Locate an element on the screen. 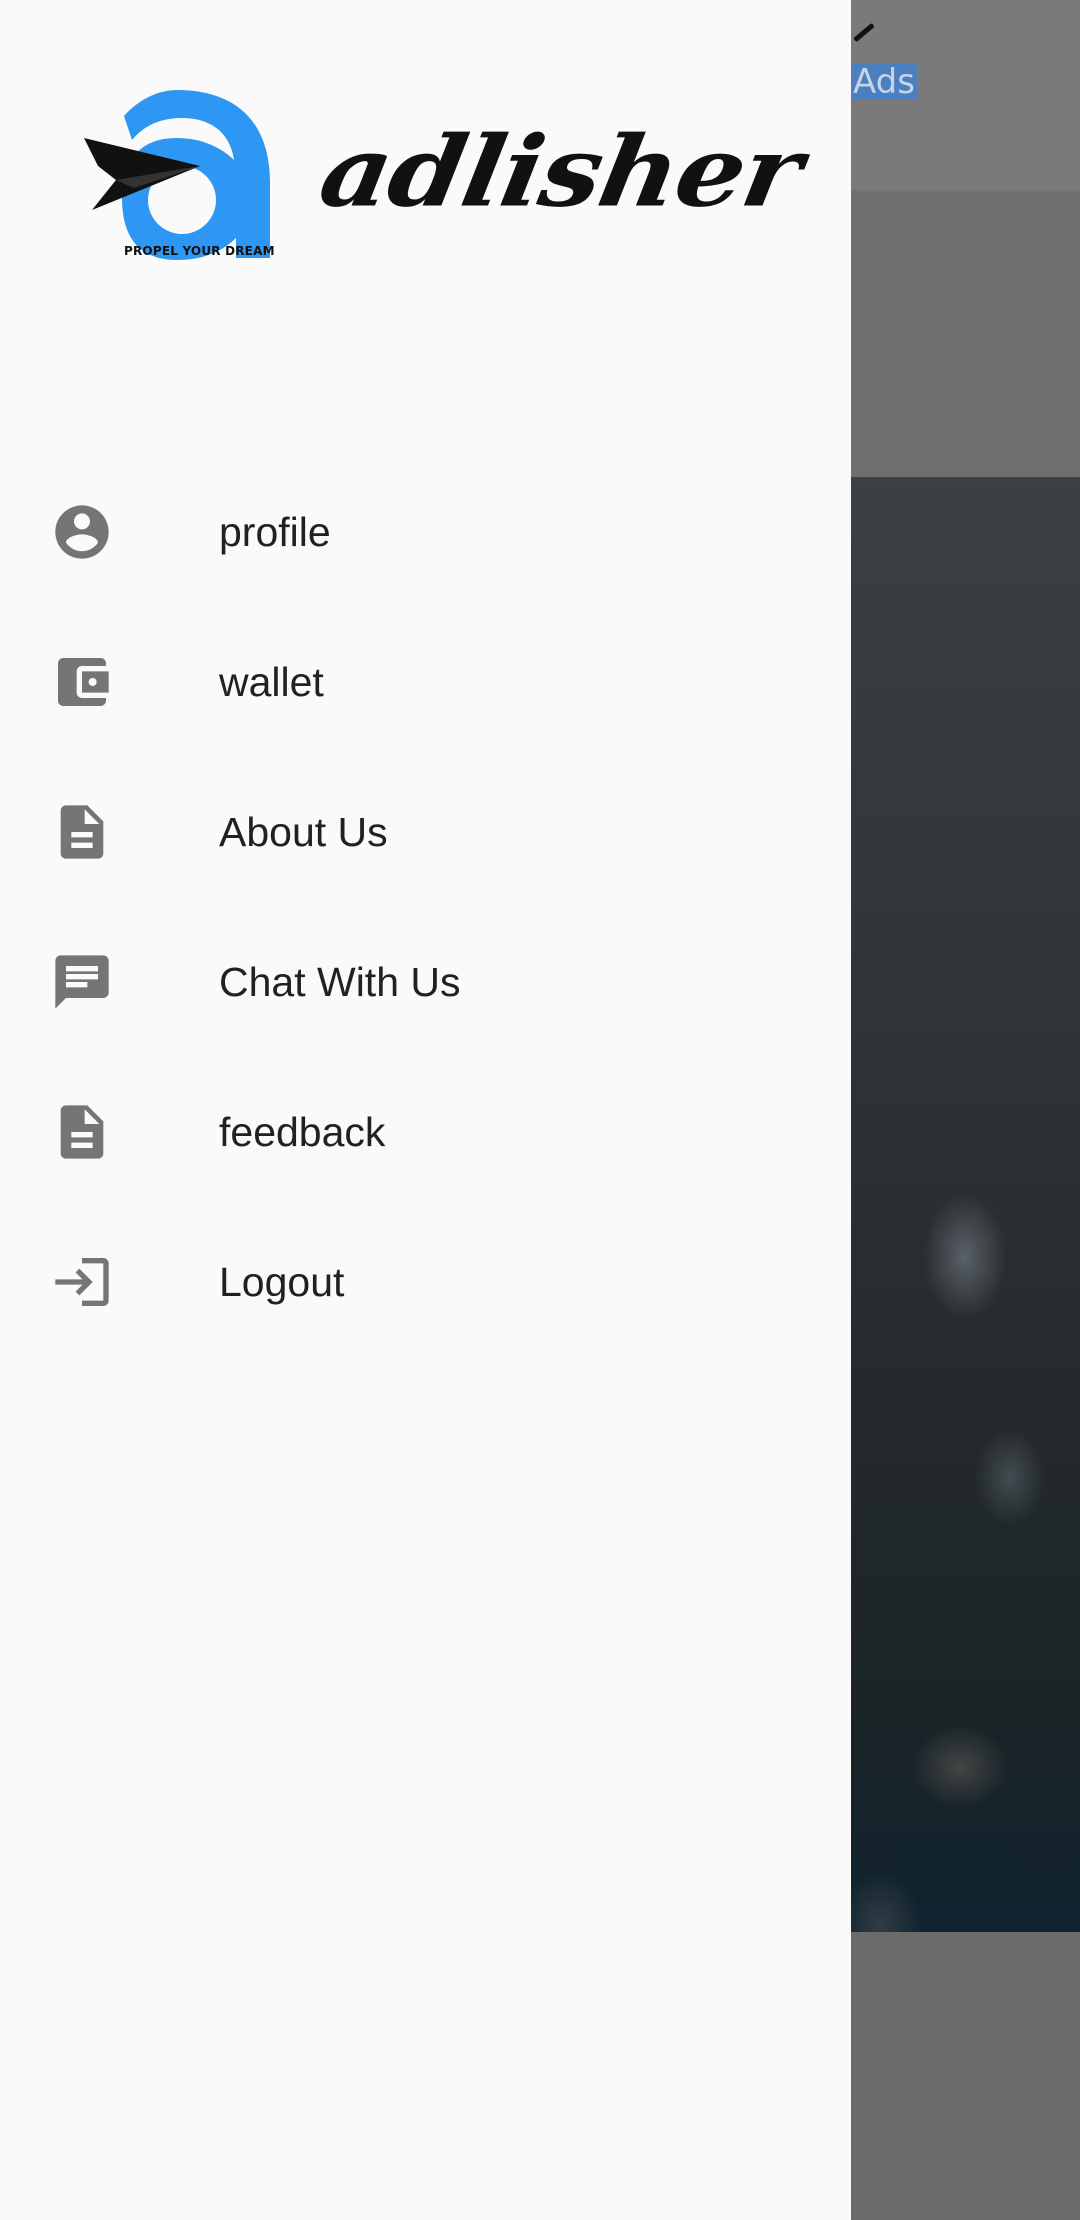 The height and width of the screenshot is (2220, 1080). logo-tagline: PROPEL YOUR DREAM is located at coordinates (199, 251).